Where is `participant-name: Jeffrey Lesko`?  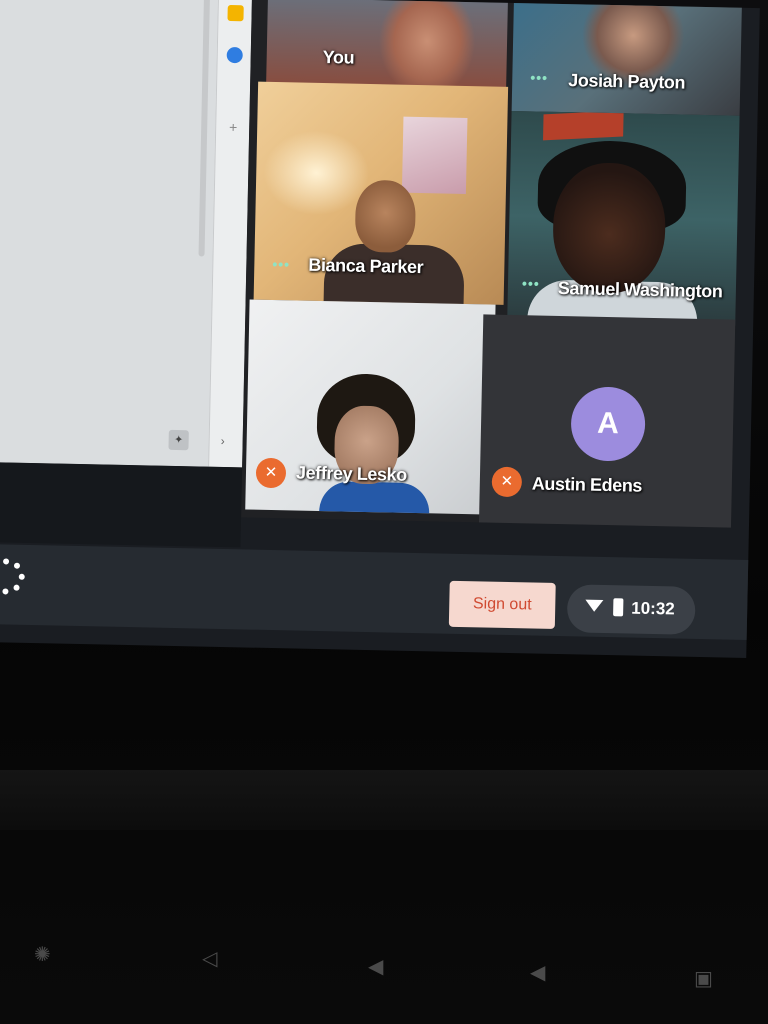 participant-name: Jeffrey Lesko is located at coordinates (351, 473).